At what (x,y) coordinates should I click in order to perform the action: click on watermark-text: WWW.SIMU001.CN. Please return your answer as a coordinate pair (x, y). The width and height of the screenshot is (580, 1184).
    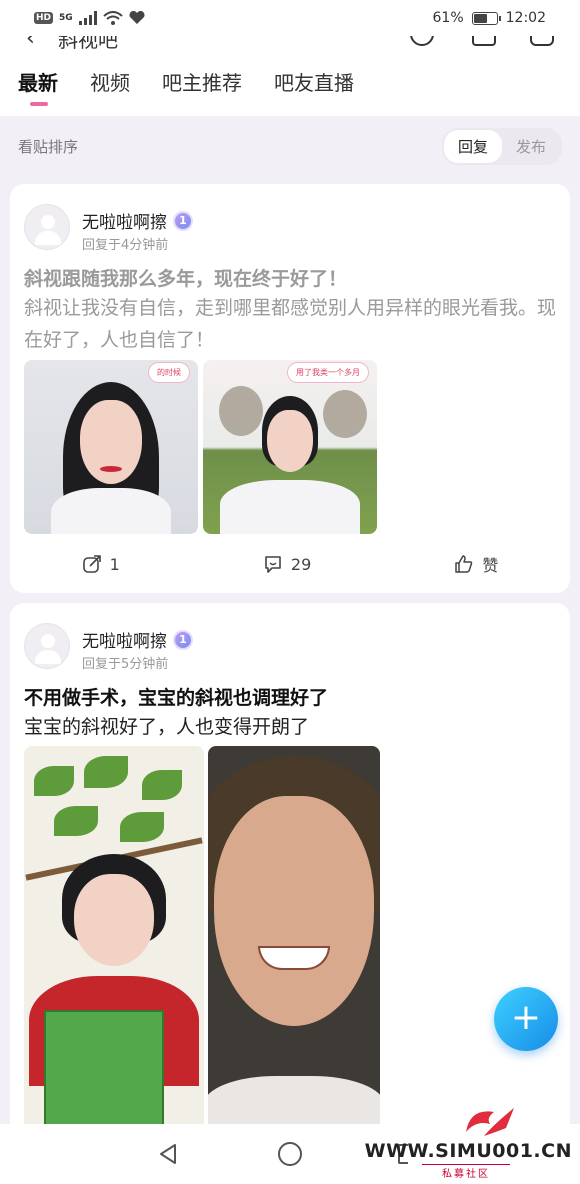
    Looking at the image, I should click on (468, 1151).